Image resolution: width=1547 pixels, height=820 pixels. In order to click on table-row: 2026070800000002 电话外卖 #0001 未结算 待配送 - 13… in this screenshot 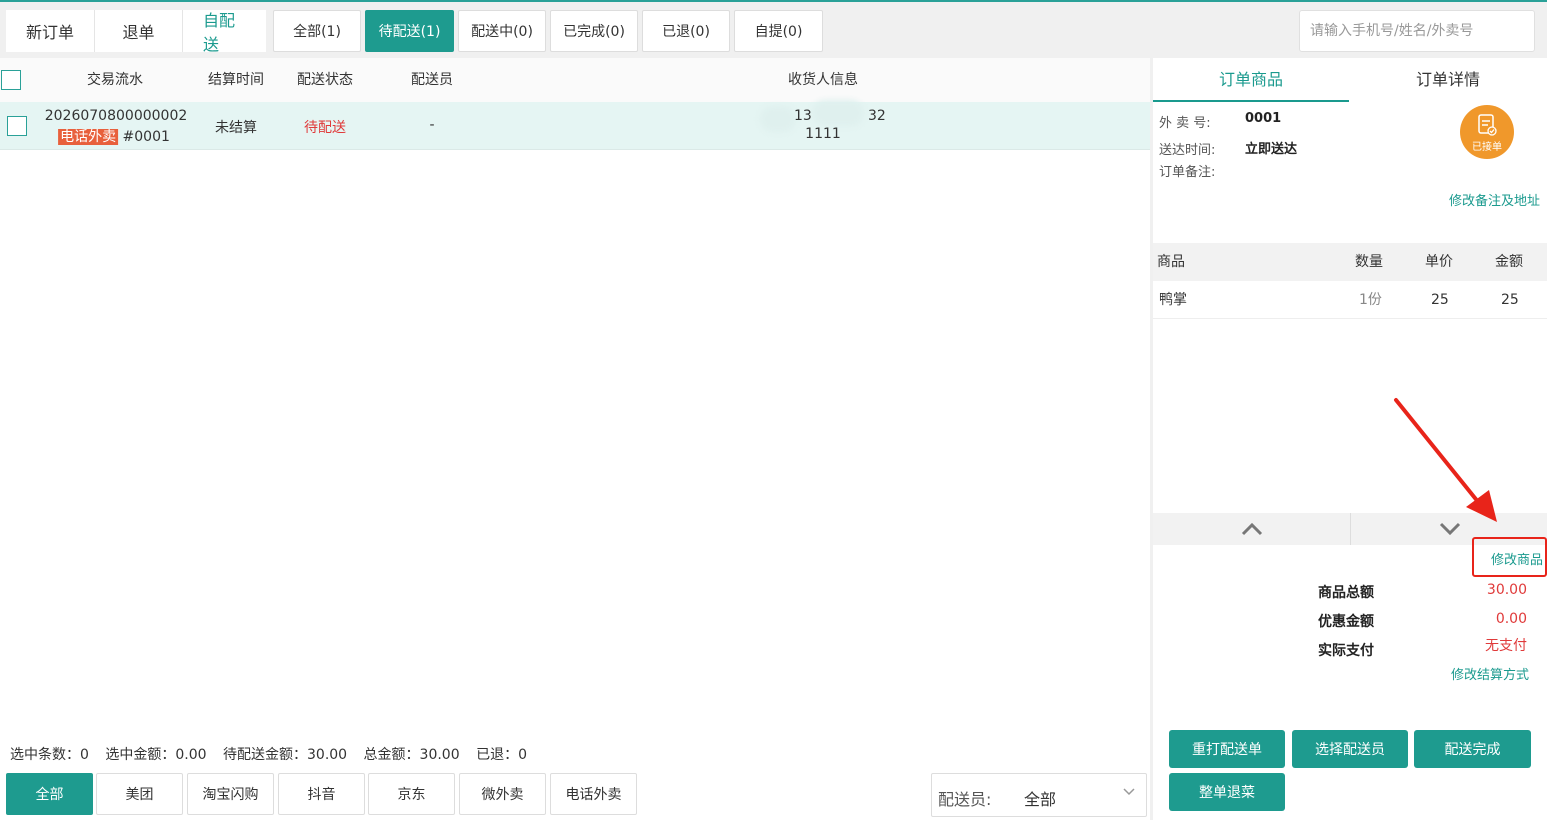, I will do `click(575, 125)`.